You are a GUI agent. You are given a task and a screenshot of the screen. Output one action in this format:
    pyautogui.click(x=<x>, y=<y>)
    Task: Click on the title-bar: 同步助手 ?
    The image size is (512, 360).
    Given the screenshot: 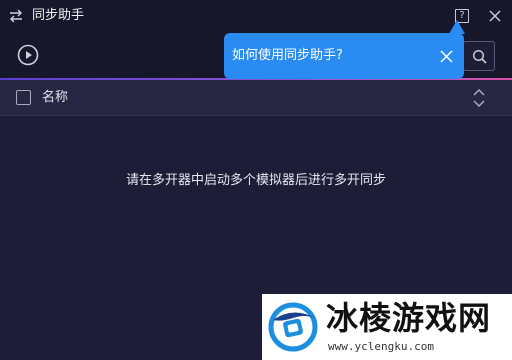 What is the action you would take?
    pyautogui.click(x=256, y=17)
    